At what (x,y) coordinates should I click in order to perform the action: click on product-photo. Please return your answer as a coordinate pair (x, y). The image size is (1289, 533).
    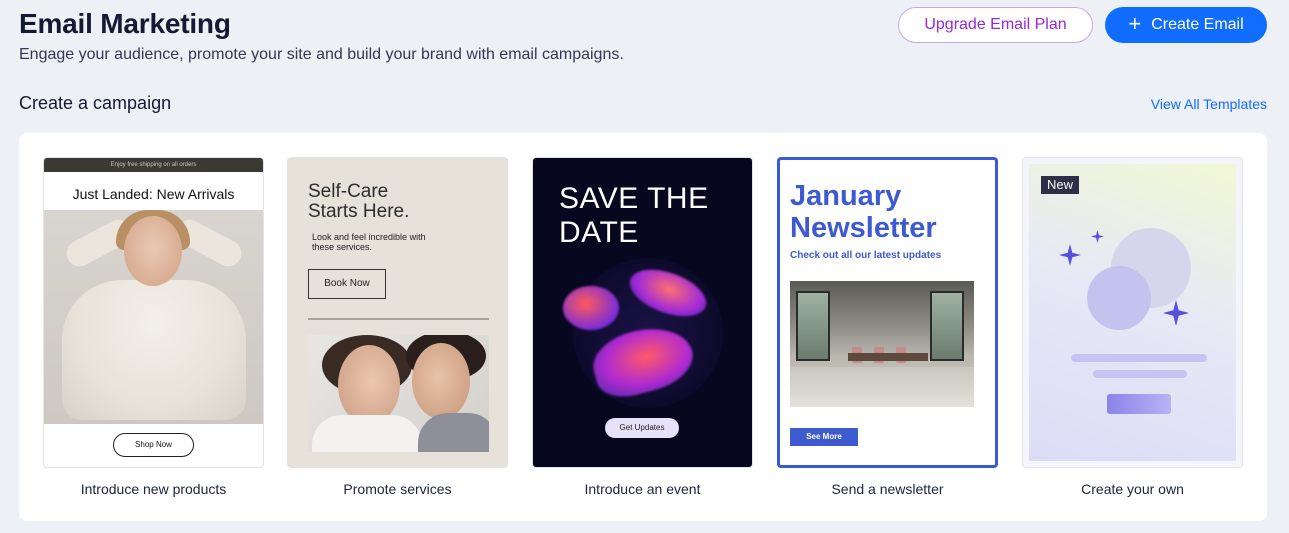
    Looking at the image, I should click on (153, 317).